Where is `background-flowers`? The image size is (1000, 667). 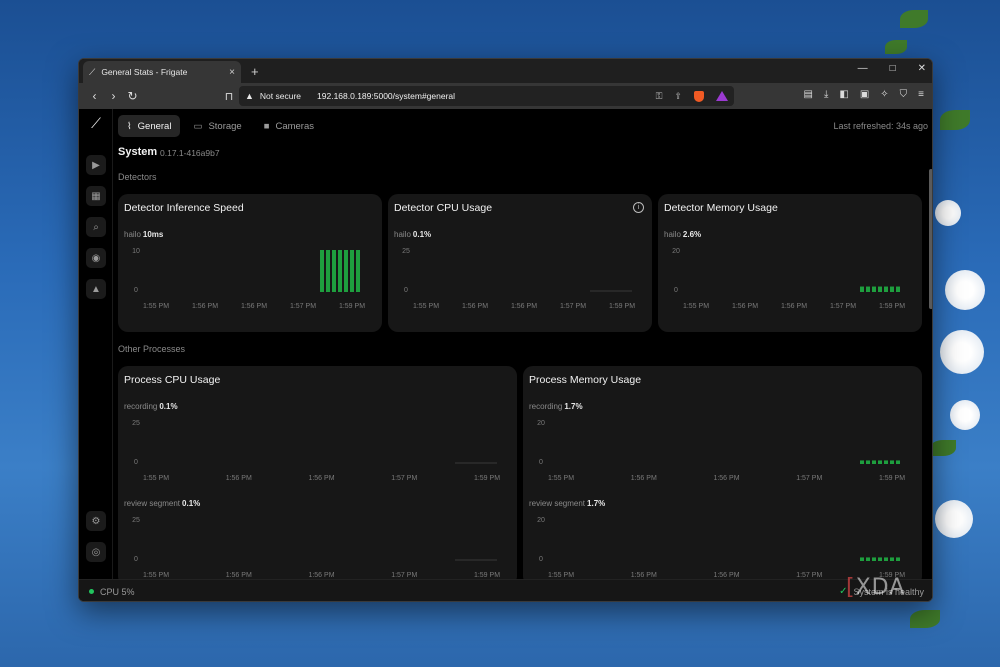
background-flowers is located at coordinates (942, 333).